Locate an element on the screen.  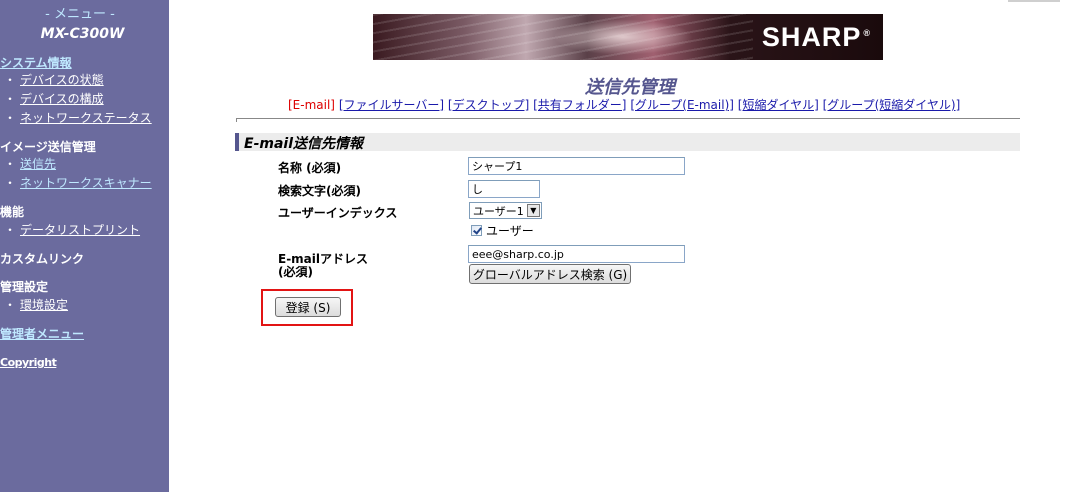
sidebar-item-label: ネットワークスキャナー is located at coordinates (86, 183).